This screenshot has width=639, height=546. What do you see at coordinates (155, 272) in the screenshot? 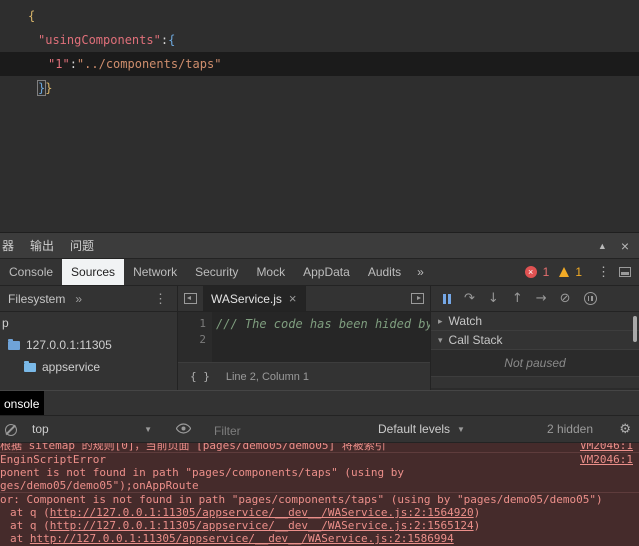
I see `tab-network: Network` at bounding box center [155, 272].